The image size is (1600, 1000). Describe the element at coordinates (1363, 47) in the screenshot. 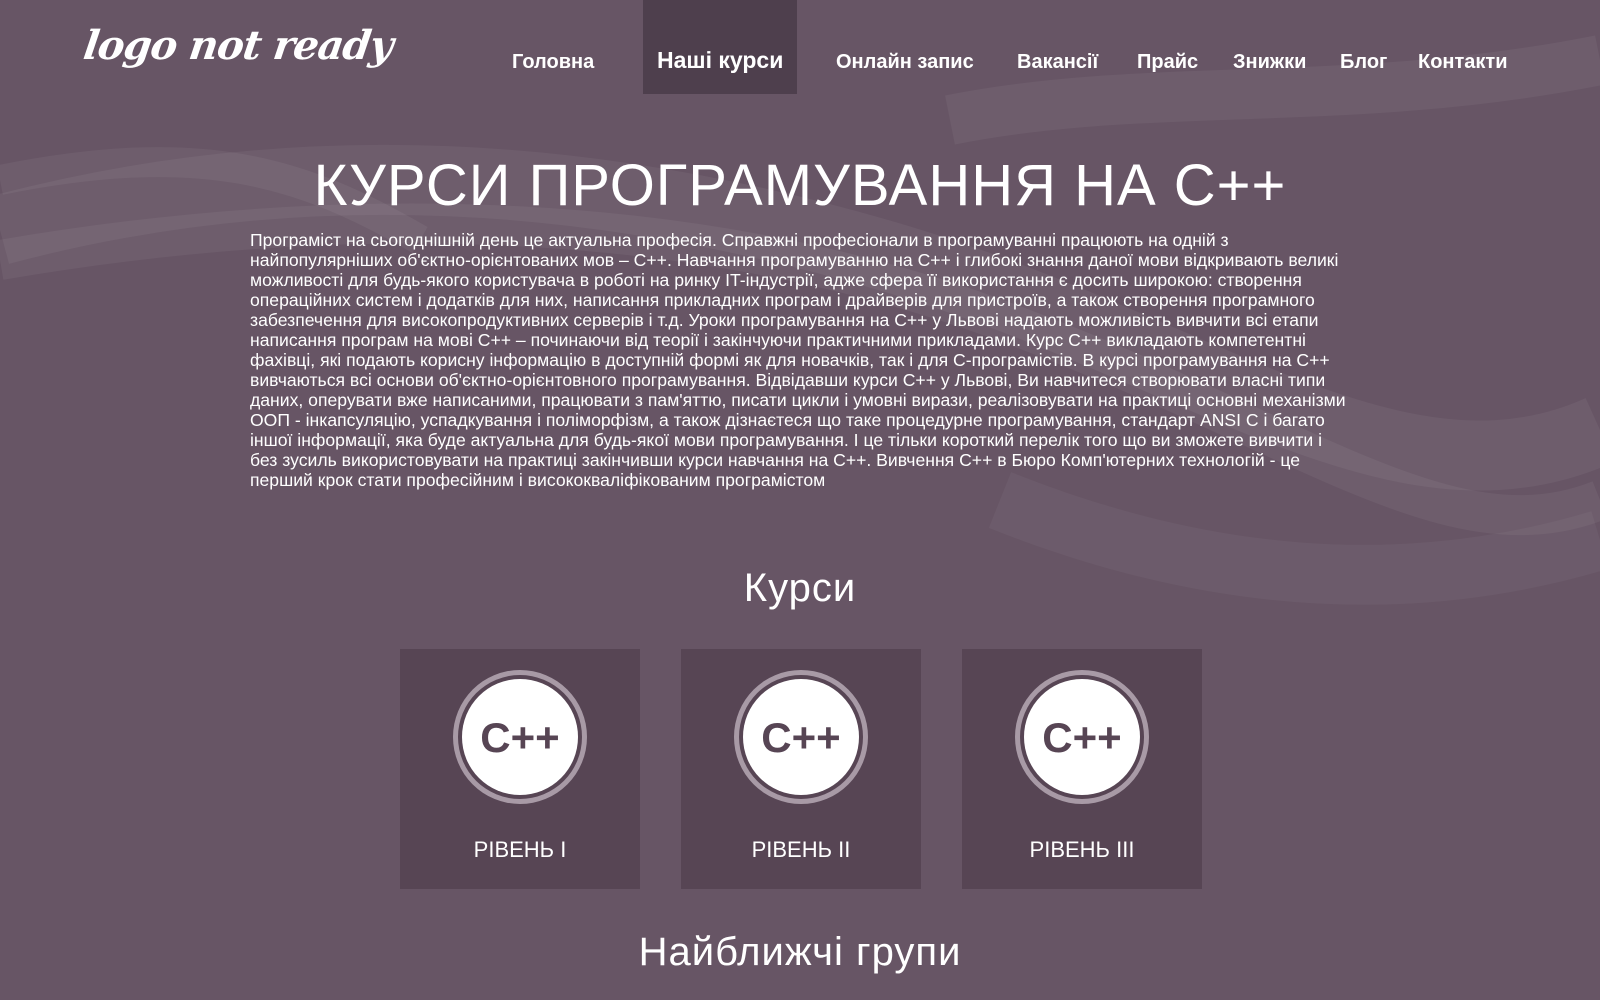

I see `nav-item-blog: Блог` at that location.